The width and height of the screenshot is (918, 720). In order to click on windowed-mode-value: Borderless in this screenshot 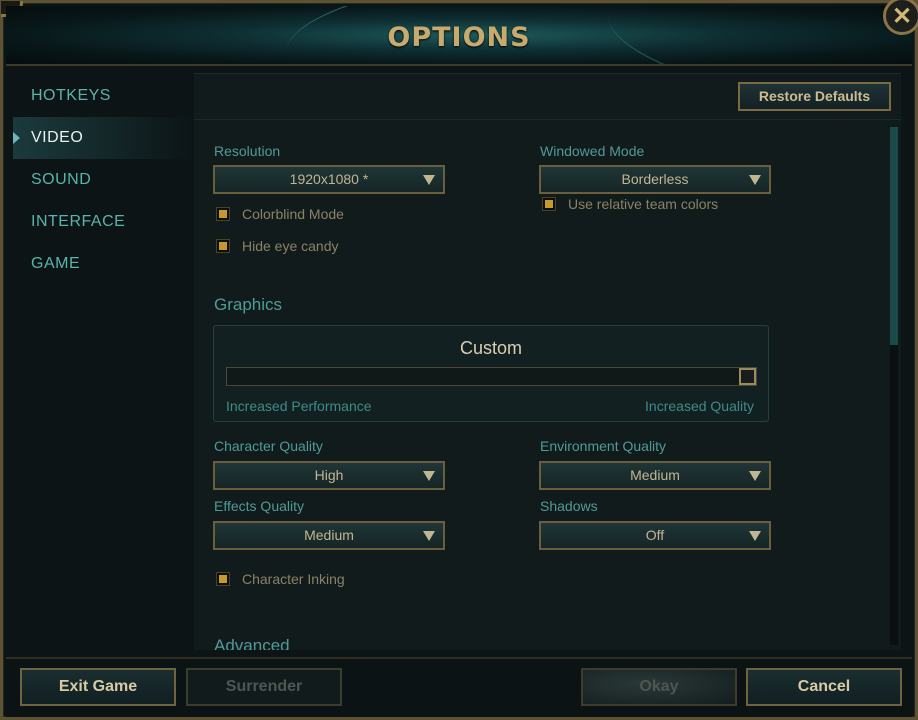, I will do `click(655, 179)`.